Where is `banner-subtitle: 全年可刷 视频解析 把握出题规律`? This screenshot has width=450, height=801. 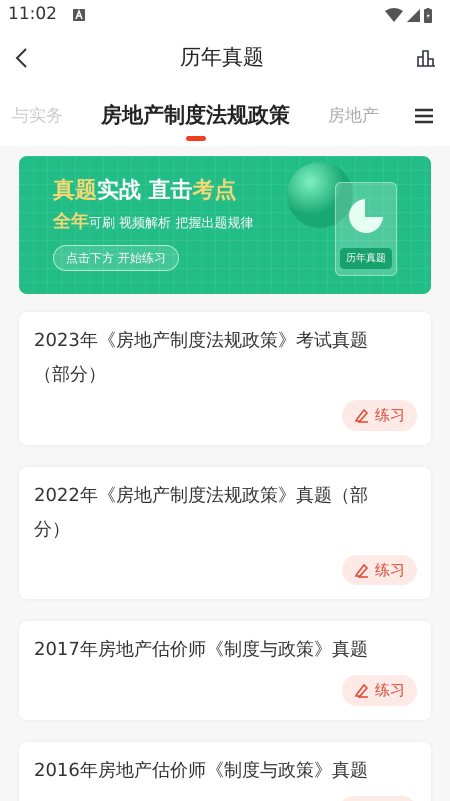
banner-subtitle: 全年可刷 视频解析 把握出题规律 is located at coordinates (153, 222).